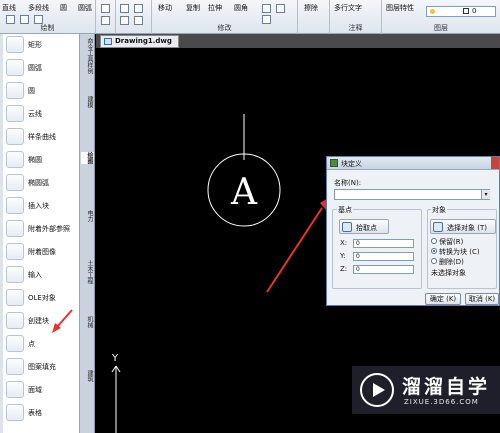 The height and width of the screenshot is (433, 500). Describe the element at coordinates (344, 269) in the screenshot. I see `z-label: Z:` at that location.